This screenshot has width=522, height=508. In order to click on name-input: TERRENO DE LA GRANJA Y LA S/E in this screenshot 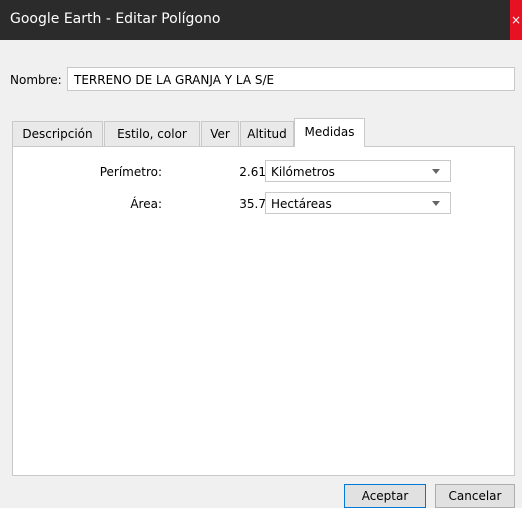, I will do `click(291, 79)`.